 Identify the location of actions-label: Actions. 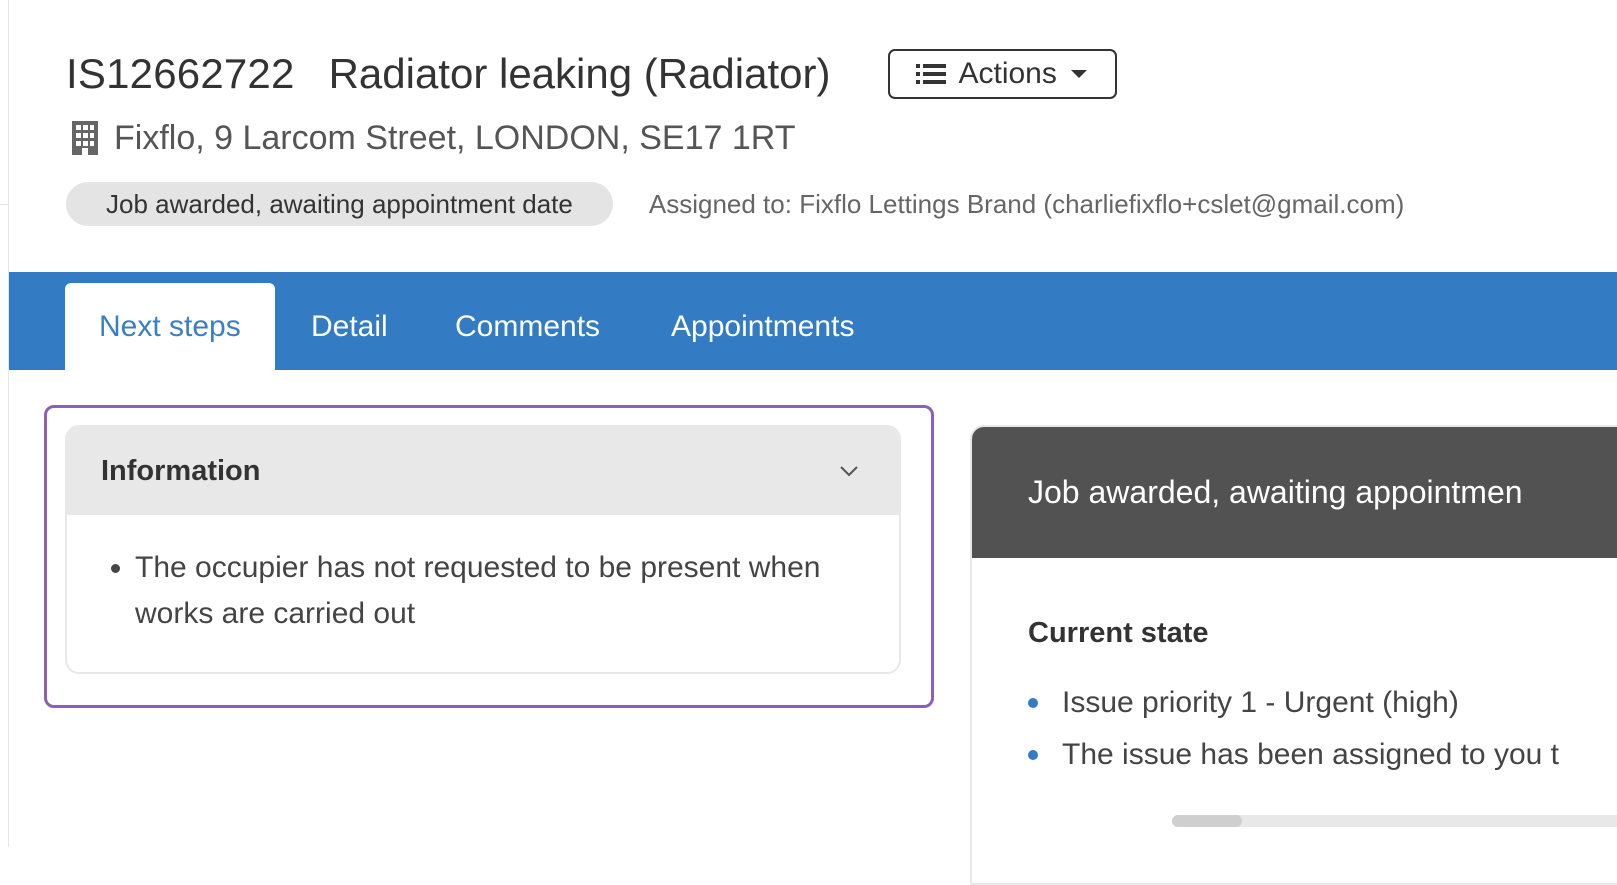
(1007, 73).